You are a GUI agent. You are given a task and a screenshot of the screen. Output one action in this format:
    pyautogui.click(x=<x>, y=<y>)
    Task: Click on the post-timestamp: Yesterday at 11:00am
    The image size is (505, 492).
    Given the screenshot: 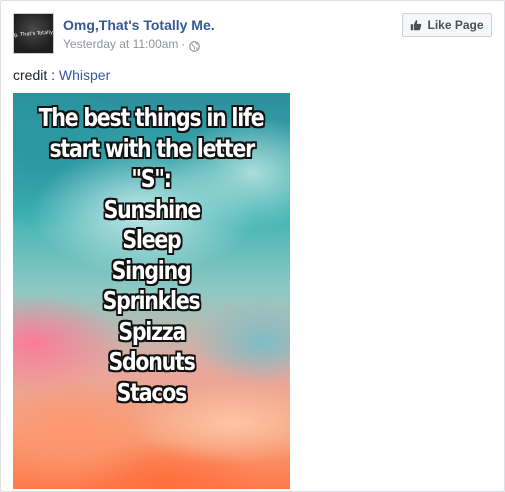 What is the action you would take?
    pyautogui.click(x=120, y=44)
    